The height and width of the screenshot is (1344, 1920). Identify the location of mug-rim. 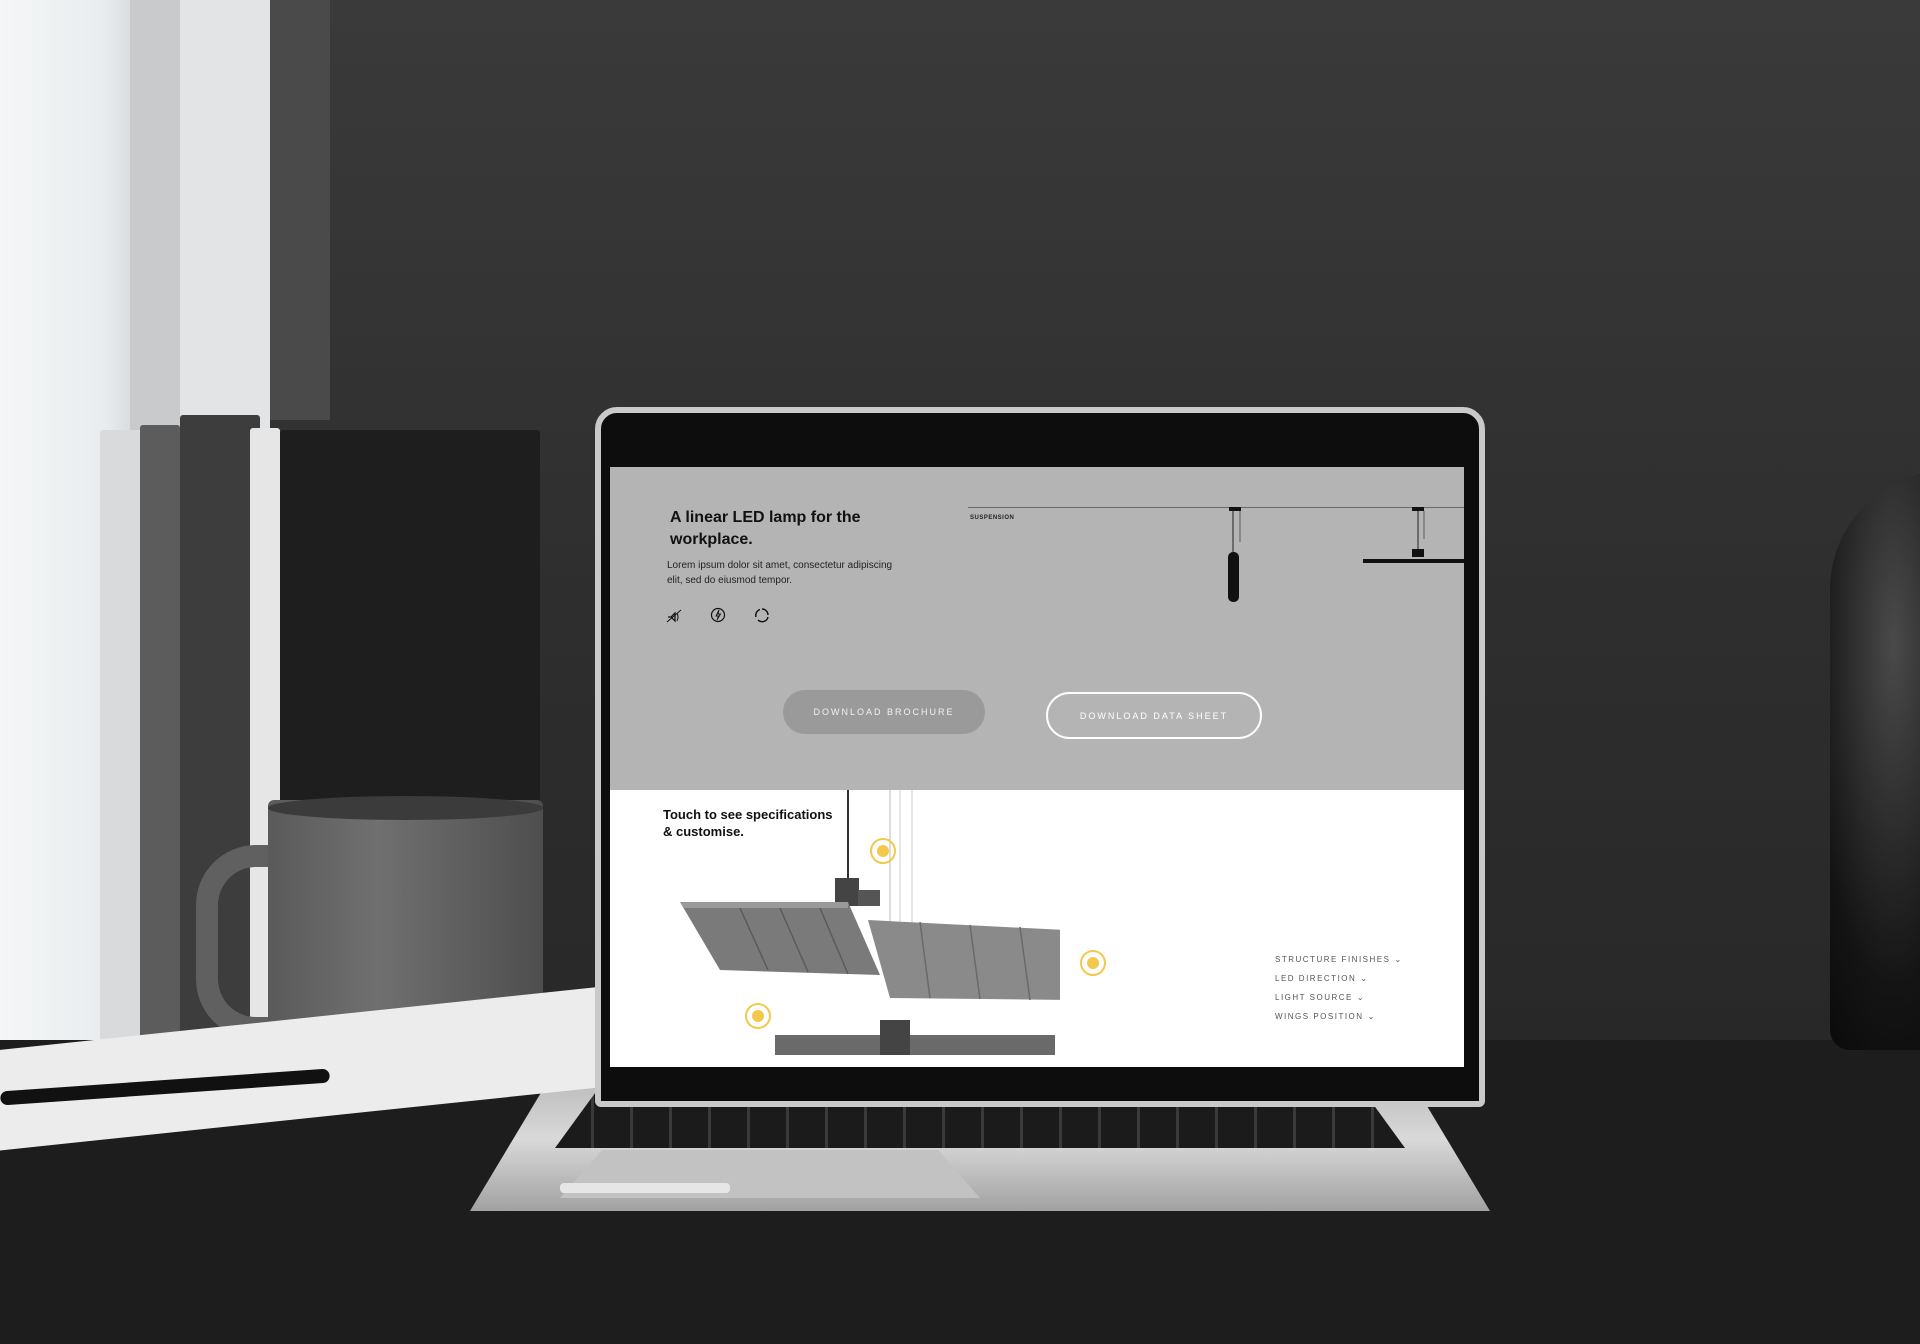
(405, 808).